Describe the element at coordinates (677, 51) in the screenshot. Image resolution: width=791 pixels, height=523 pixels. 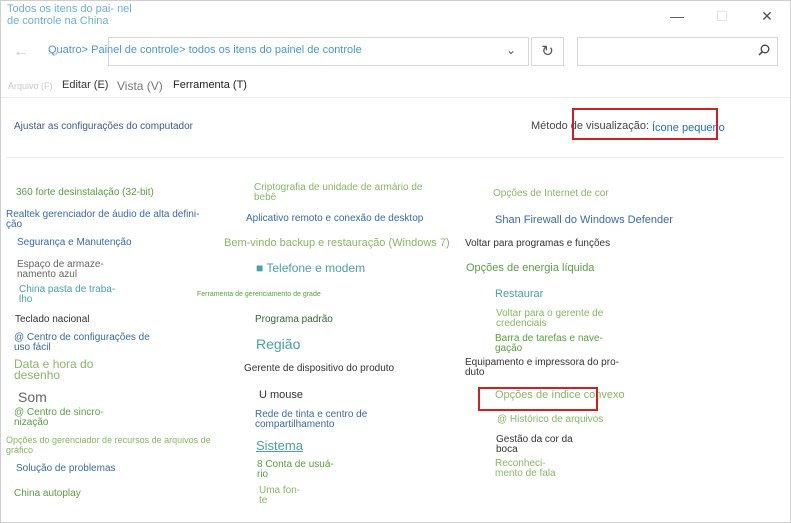
I see `search-input` at that location.